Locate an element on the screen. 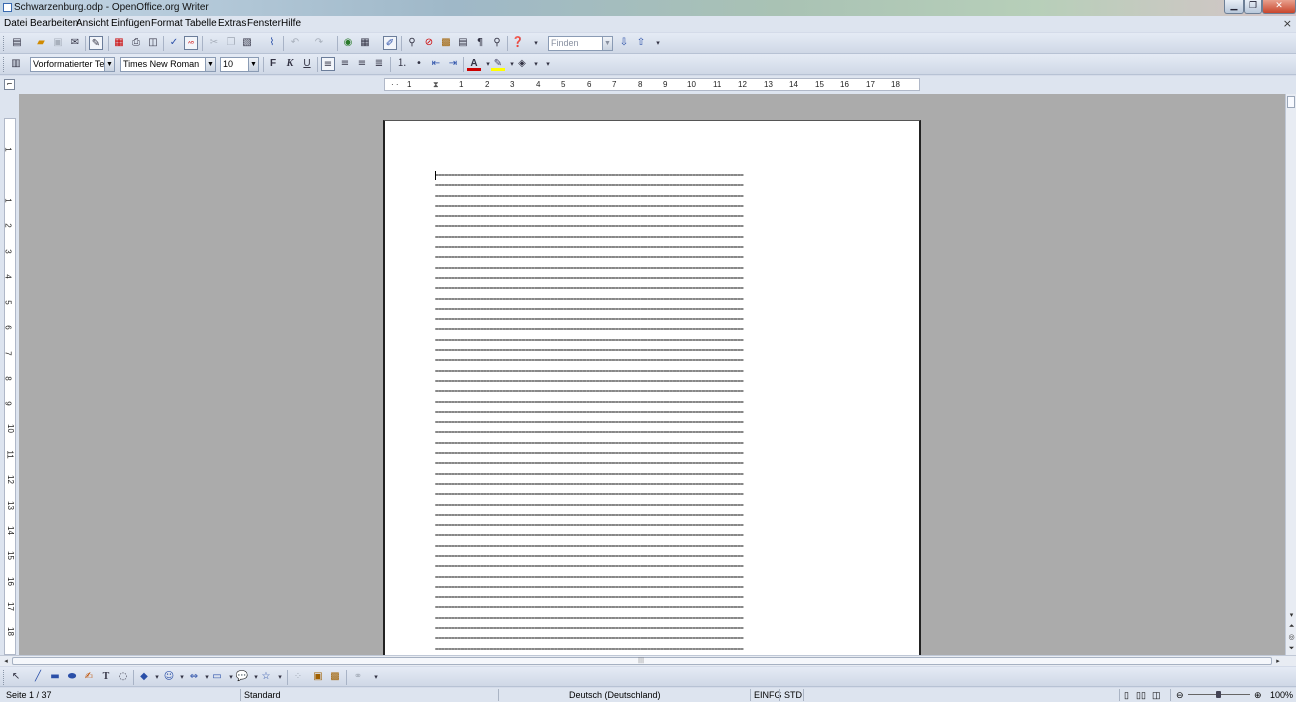 The image size is (1296, 702). copy-icon: ❐ is located at coordinates (231, 43).